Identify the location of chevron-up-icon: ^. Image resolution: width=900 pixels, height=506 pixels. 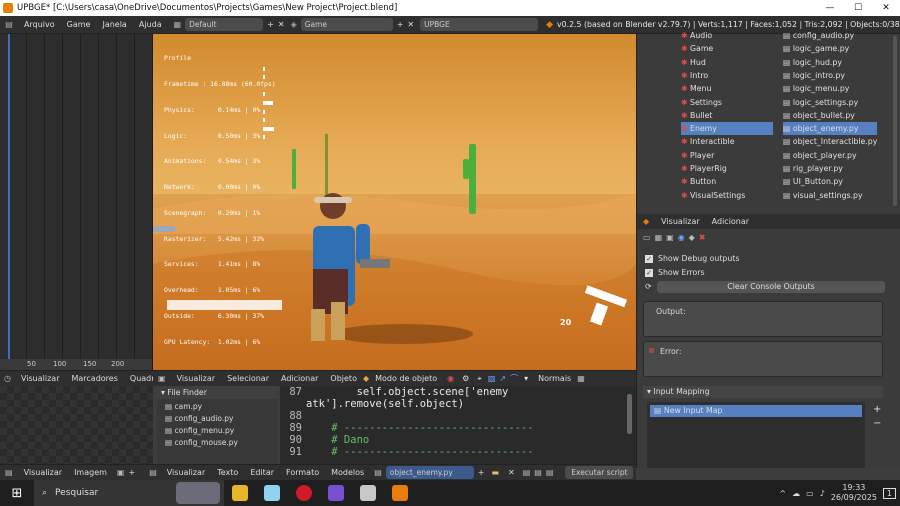
(782, 493).